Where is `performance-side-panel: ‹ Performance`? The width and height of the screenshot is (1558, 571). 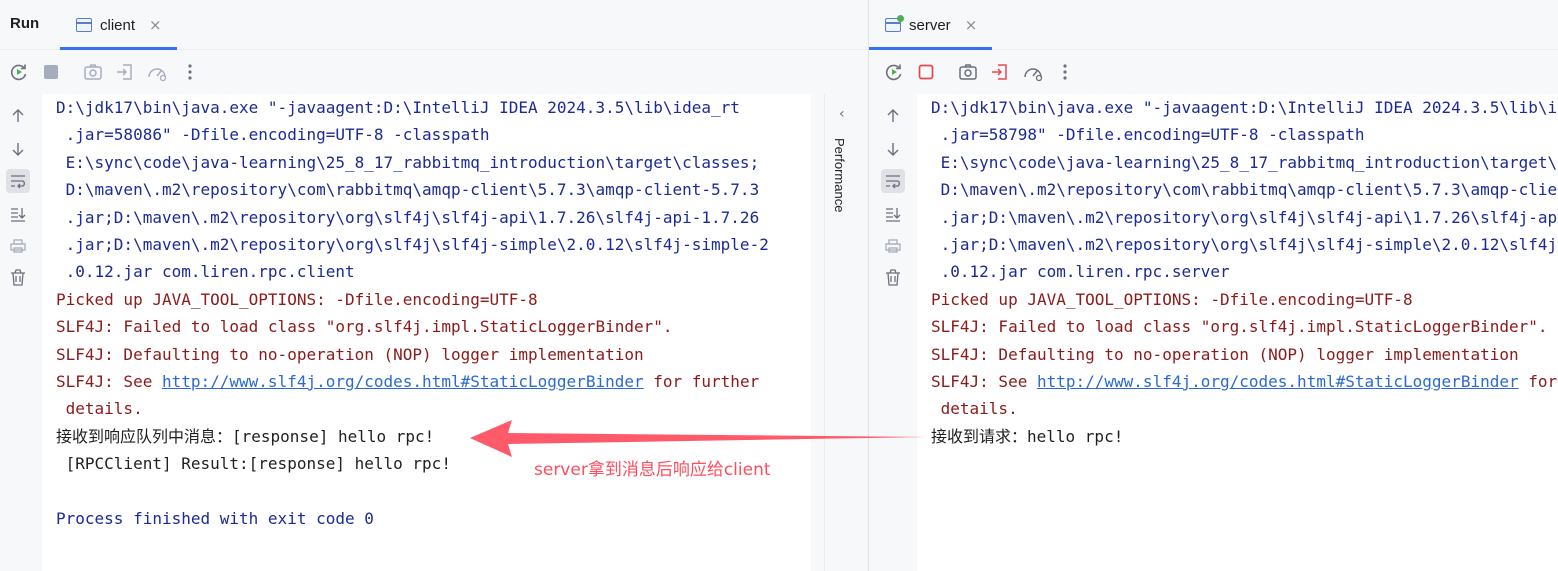 performance-side-panel: ‹ Performance is located at coordinates (846, 332).